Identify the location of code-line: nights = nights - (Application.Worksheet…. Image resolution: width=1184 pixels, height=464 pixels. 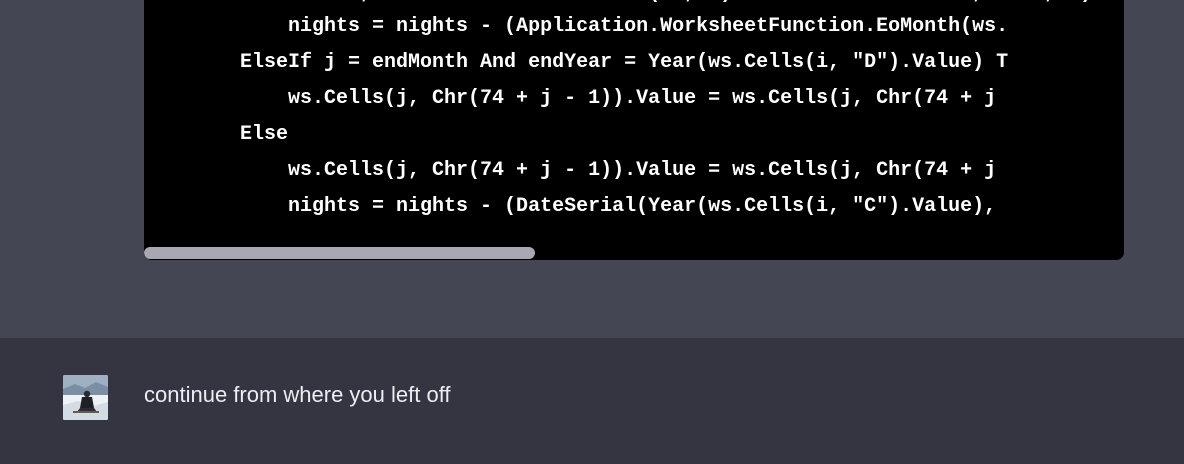
(576, 26).